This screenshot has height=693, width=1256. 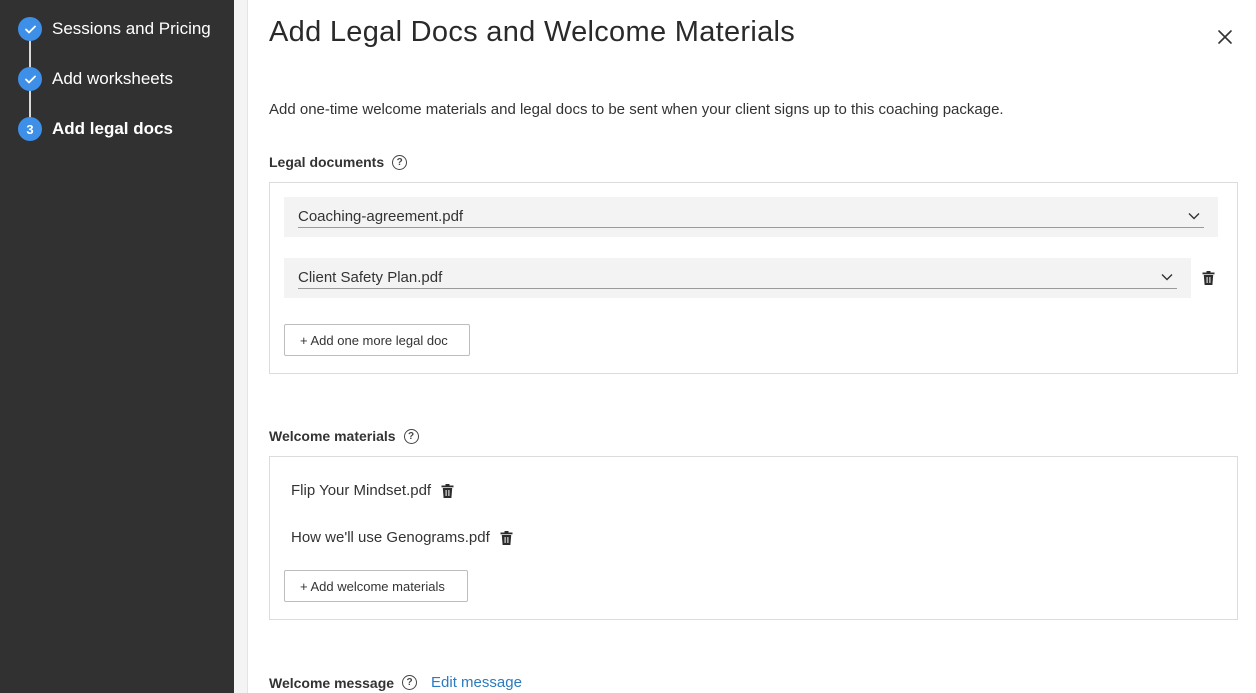 I want to click on panel-divider, so click(x=241, y=346).